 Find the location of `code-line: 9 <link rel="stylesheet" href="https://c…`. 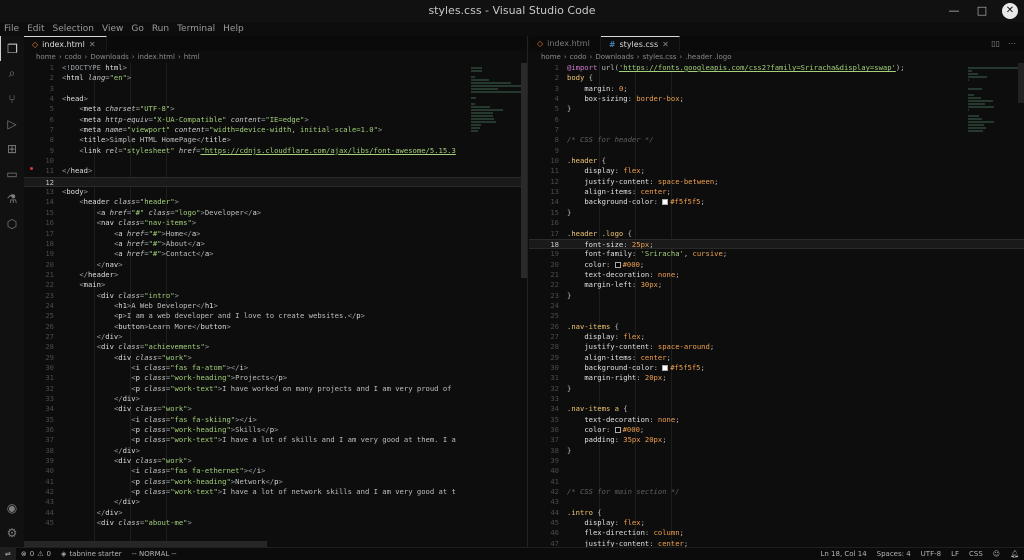

code-line: 9 <link rel="stylesheet" href="https://c… is located at coordinates (275, 151).